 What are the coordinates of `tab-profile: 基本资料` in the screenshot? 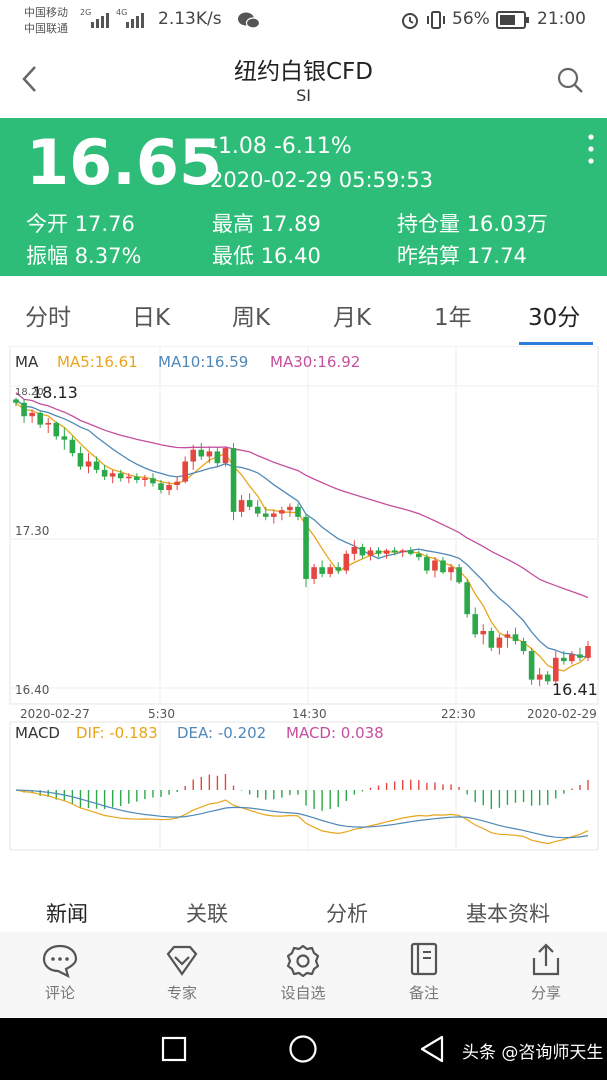 It's located at (508, 913).